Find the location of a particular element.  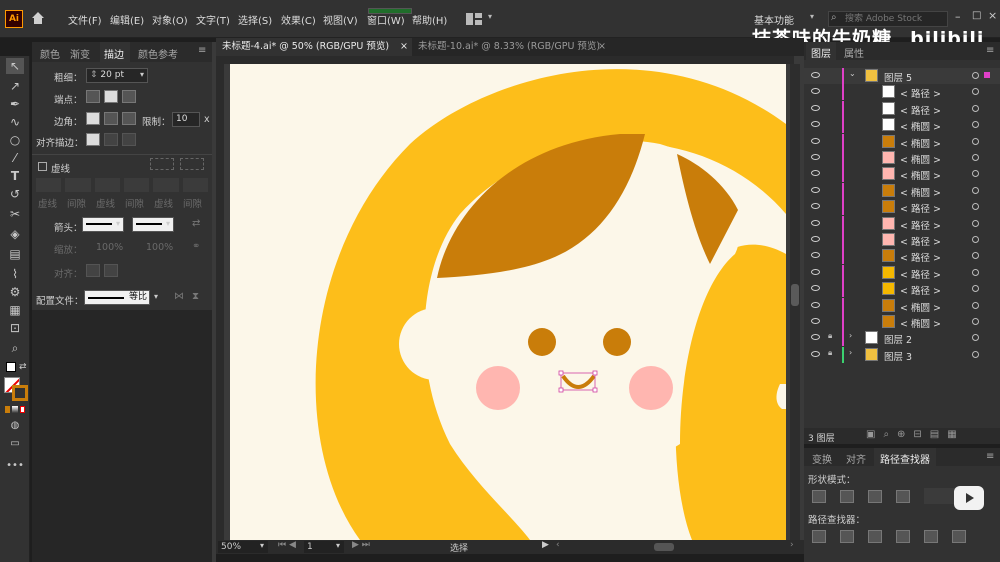

tab-document-10: 未标题-10.ai* @ 8.33% (RGB/GPU 预览) × is located at coordinates (512, 47).